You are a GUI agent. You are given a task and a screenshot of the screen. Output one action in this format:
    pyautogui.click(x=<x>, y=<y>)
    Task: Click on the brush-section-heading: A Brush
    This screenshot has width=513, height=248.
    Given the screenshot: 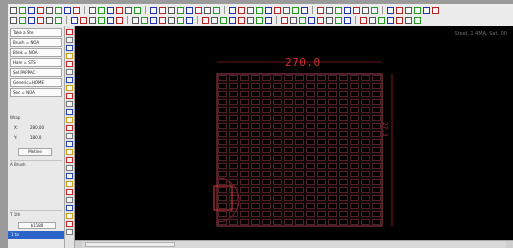 What is the action you would take?
    pyautogui.click(x=36, y=164)
    